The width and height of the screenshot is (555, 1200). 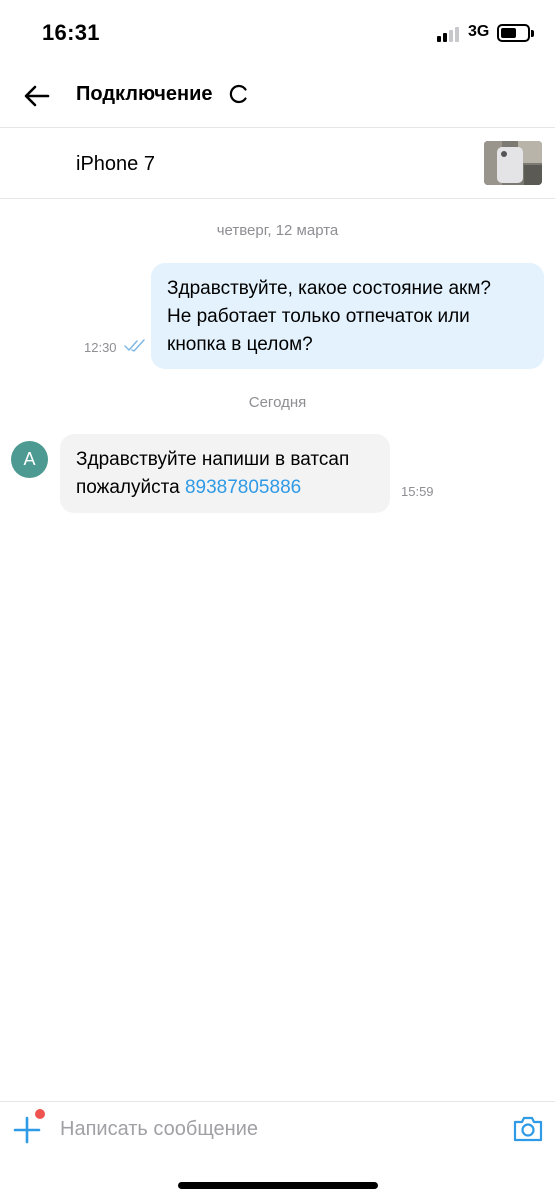 I want to click on date-separator: четверг, 12 марта, so click(x=277, y=230).